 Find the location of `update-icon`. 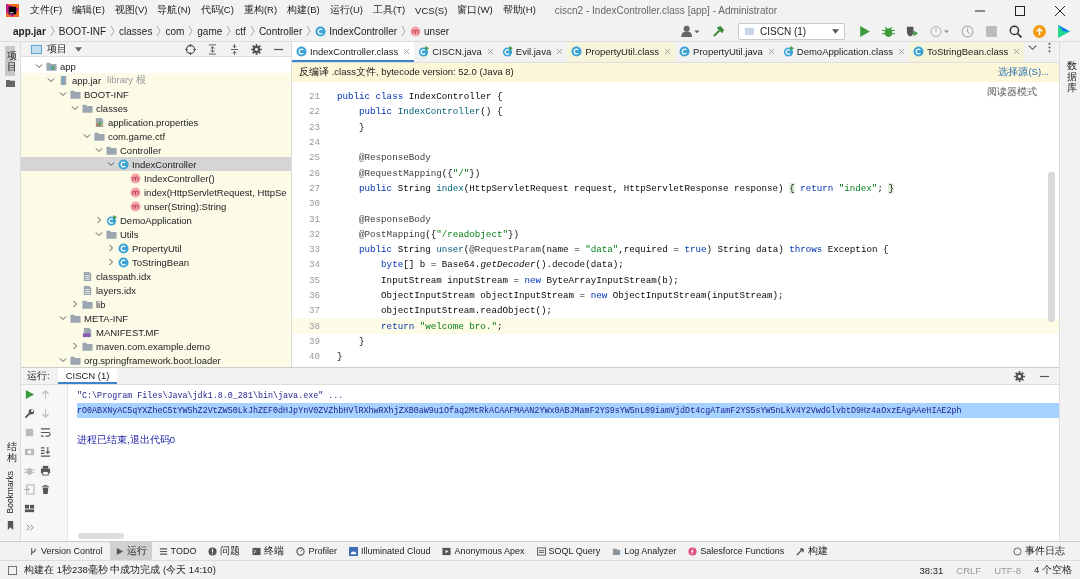

update-icon is located at coordinates (1039, 31).